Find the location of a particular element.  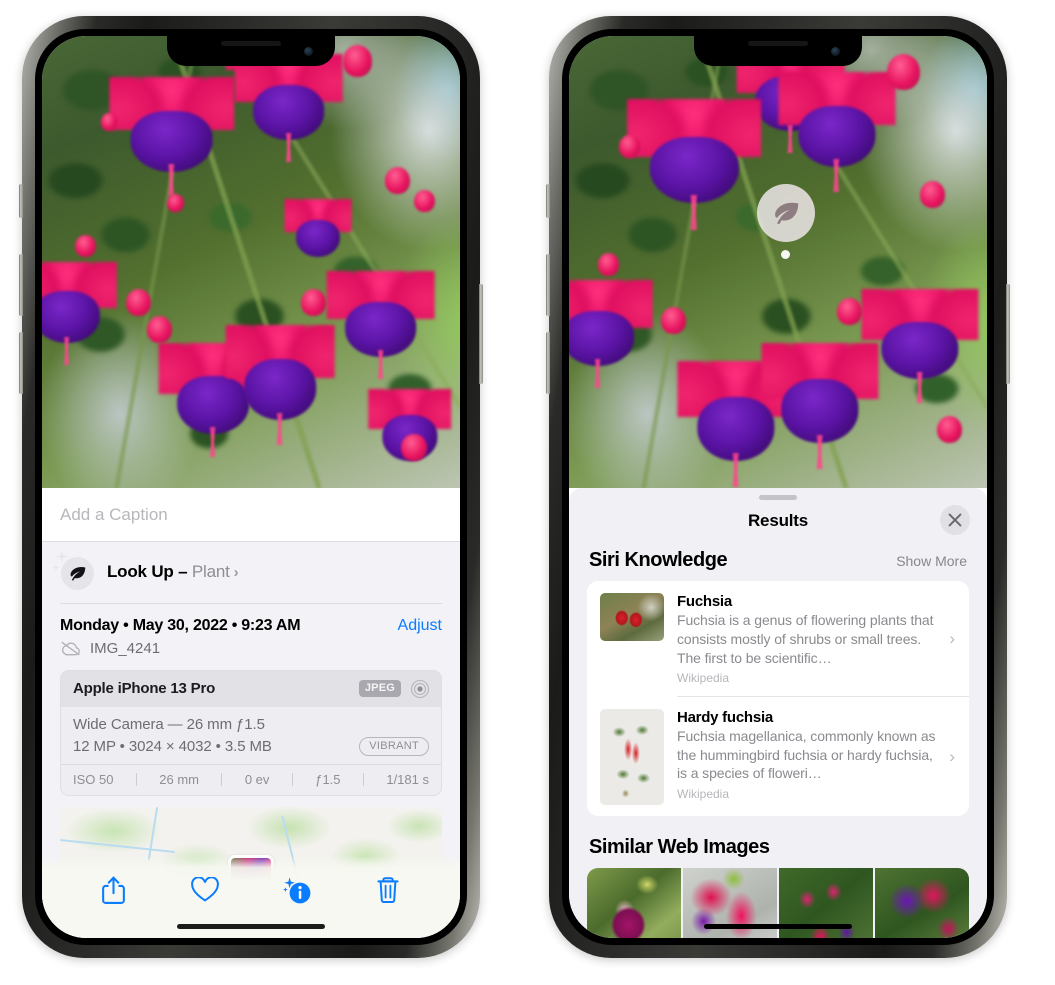

similar-web-images-title: Similar Web Images is located at coordinates (679, 846).